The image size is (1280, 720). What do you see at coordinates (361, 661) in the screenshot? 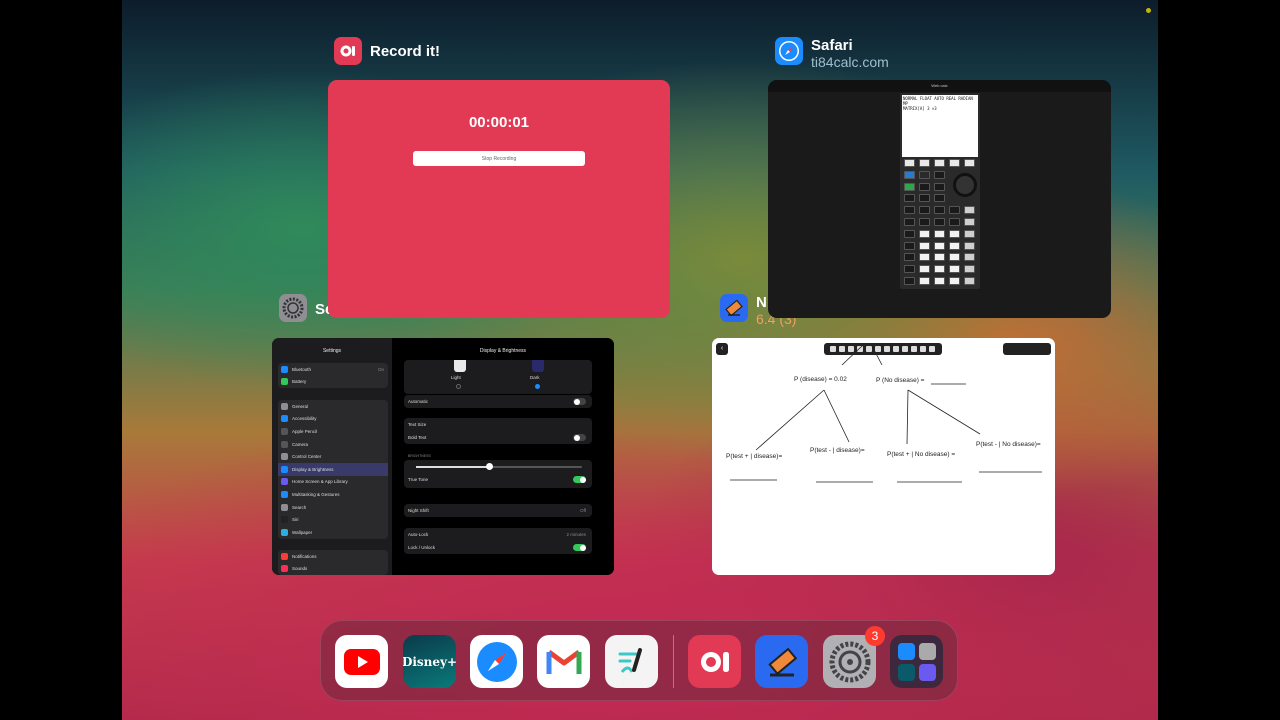
I see `youtube-icon` at bounding box center [361, 661].